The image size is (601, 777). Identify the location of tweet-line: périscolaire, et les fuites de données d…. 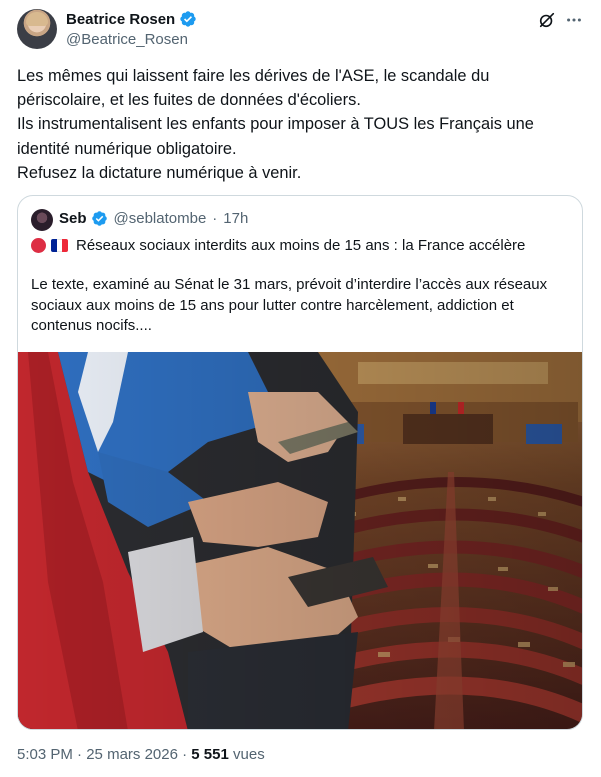
(189, 100).